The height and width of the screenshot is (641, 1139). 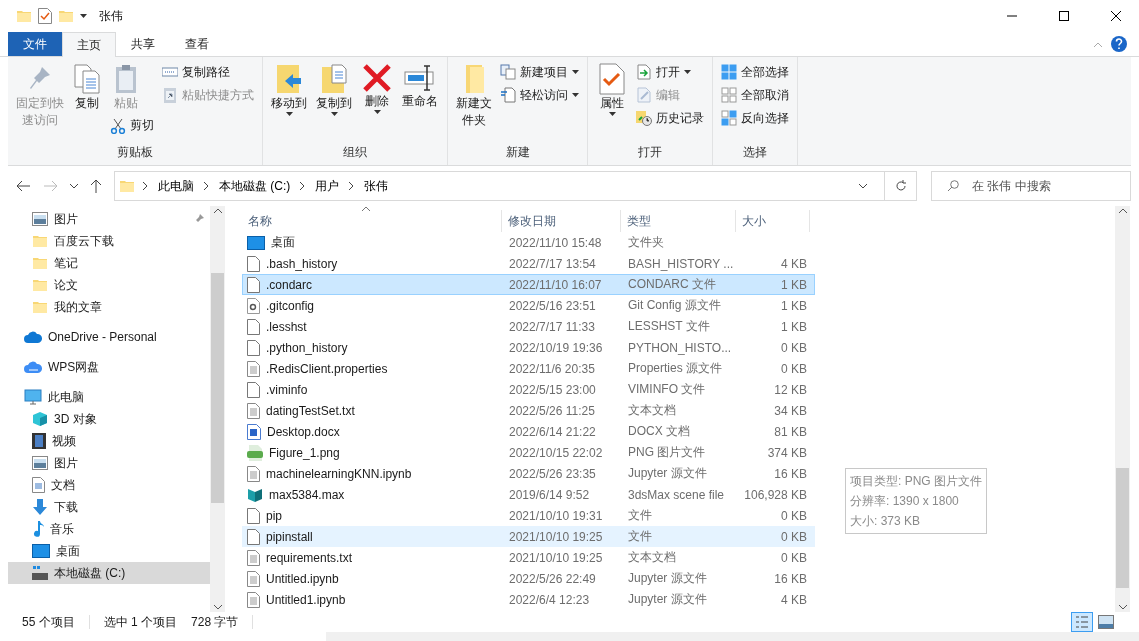 What do you see at coordinates (206, 186) in the screenshot?
I see `chevron-icon` at bounding box center [206, 186].